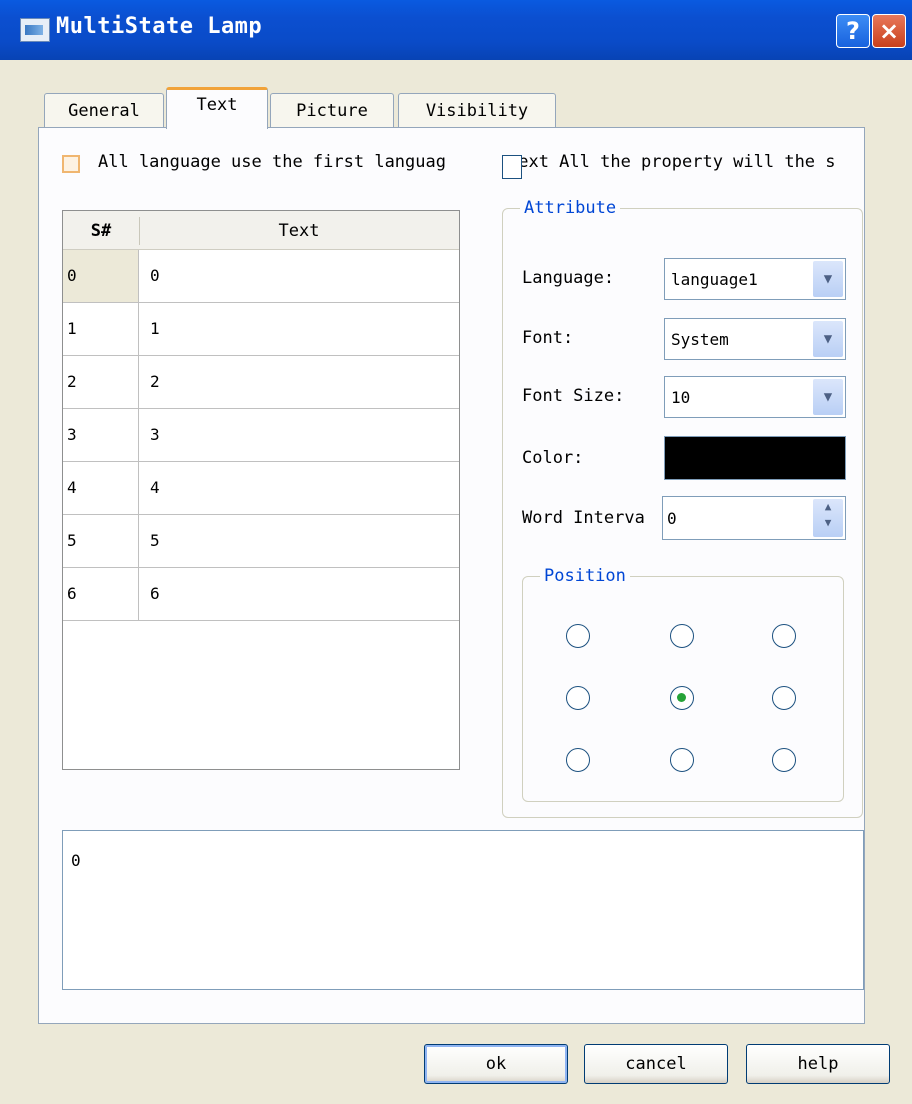 This screenshot has width=912, height=1104. Describe the element at coordinates (553, 458) in the screenshot. I see `color-label: Color:` at that location.